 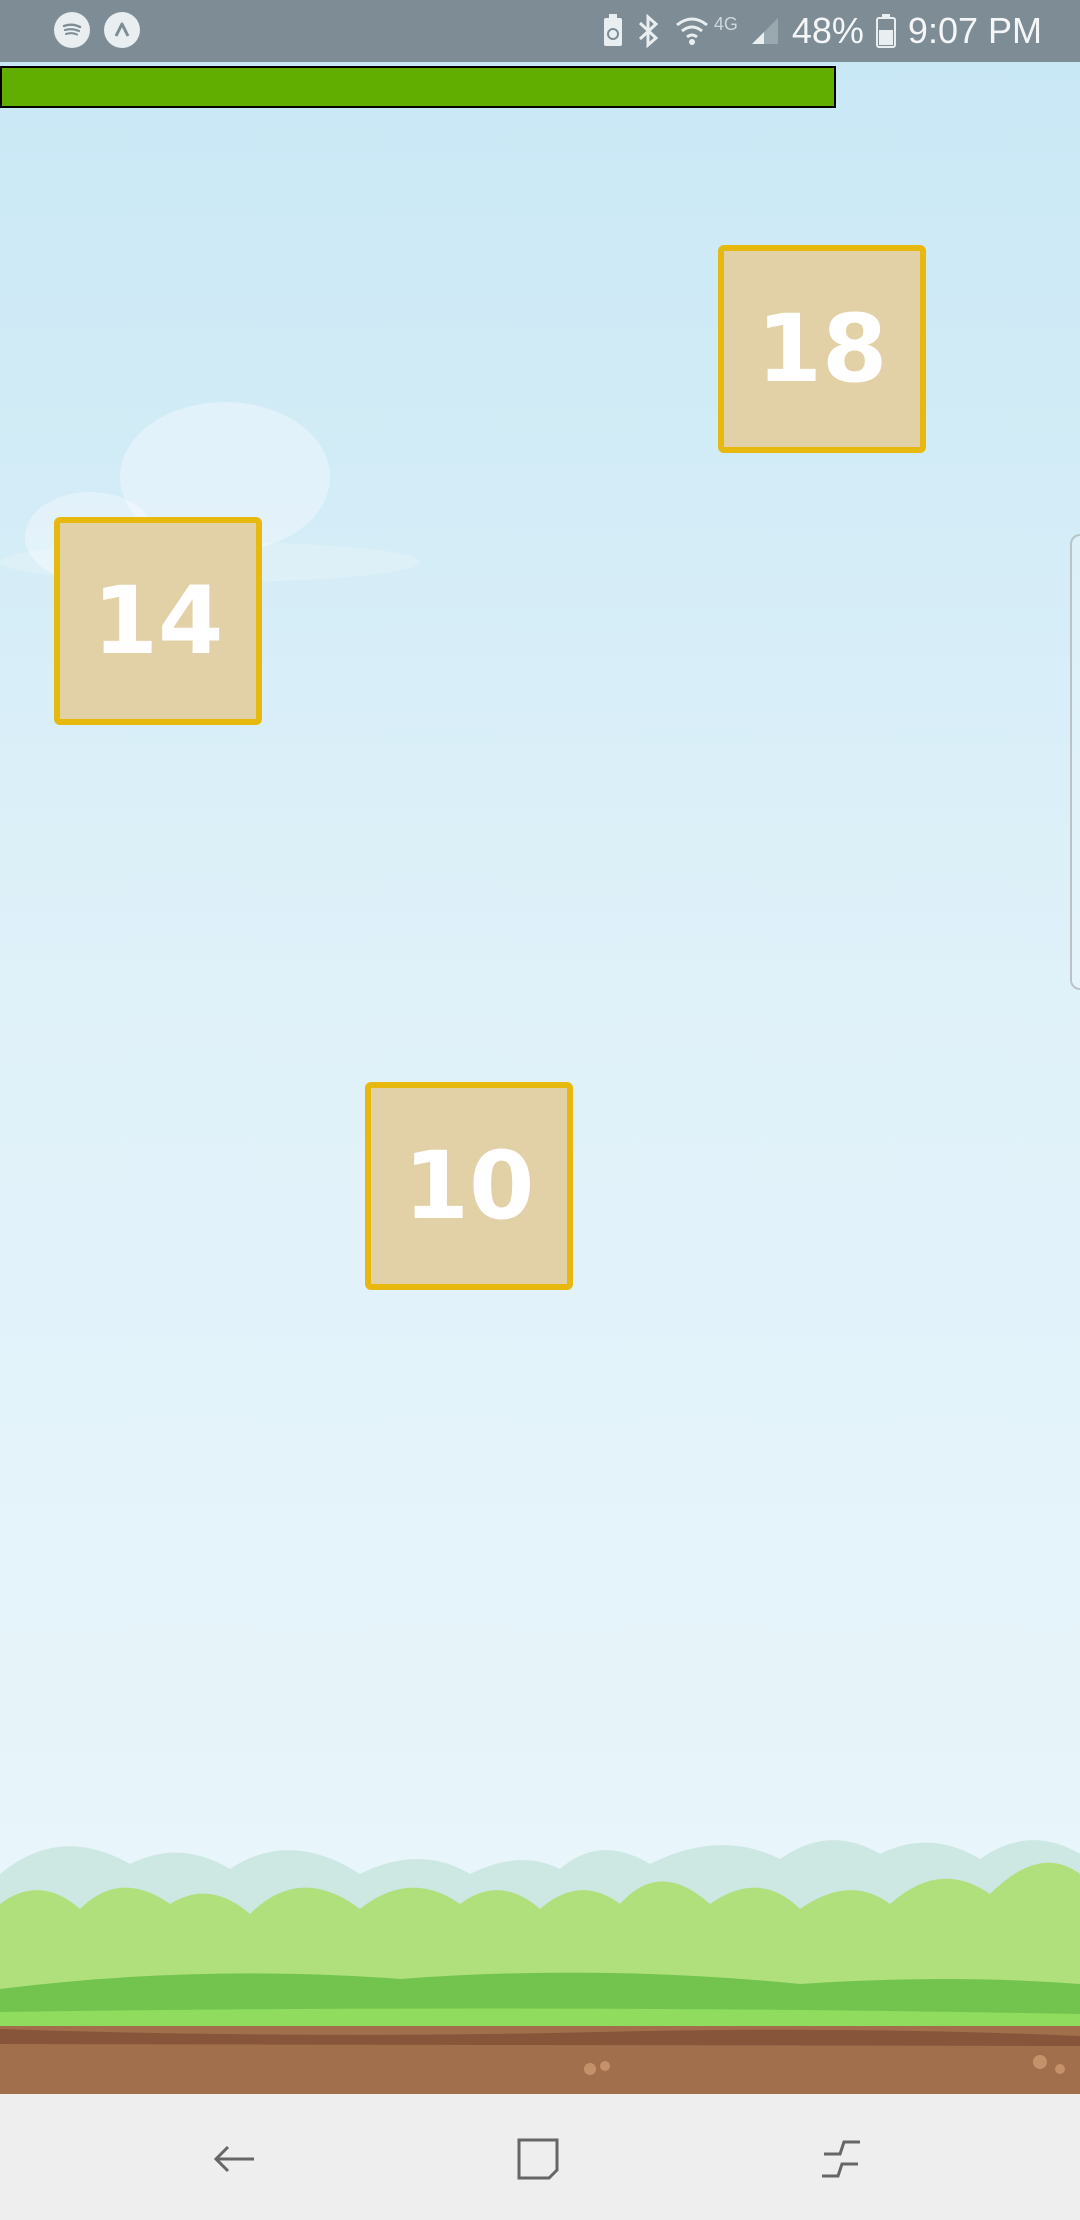 I want to click on grass-ground-scenery, so click(x=540, y=1967).